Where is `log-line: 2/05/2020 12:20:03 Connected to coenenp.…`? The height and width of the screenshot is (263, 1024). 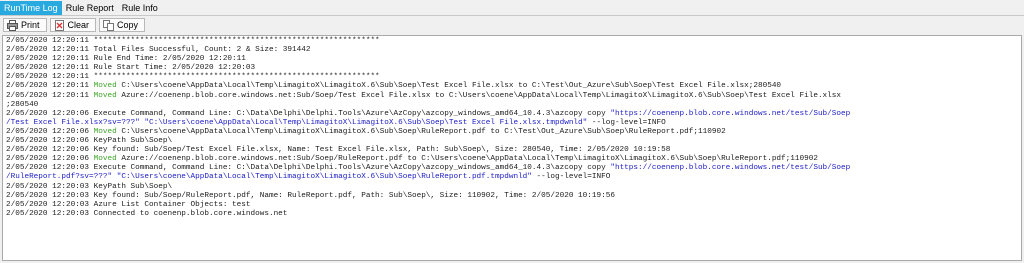 log-line: 2/05/2020 12:20:03 Connected to coenenp.… is located at coordinates (512, 214).